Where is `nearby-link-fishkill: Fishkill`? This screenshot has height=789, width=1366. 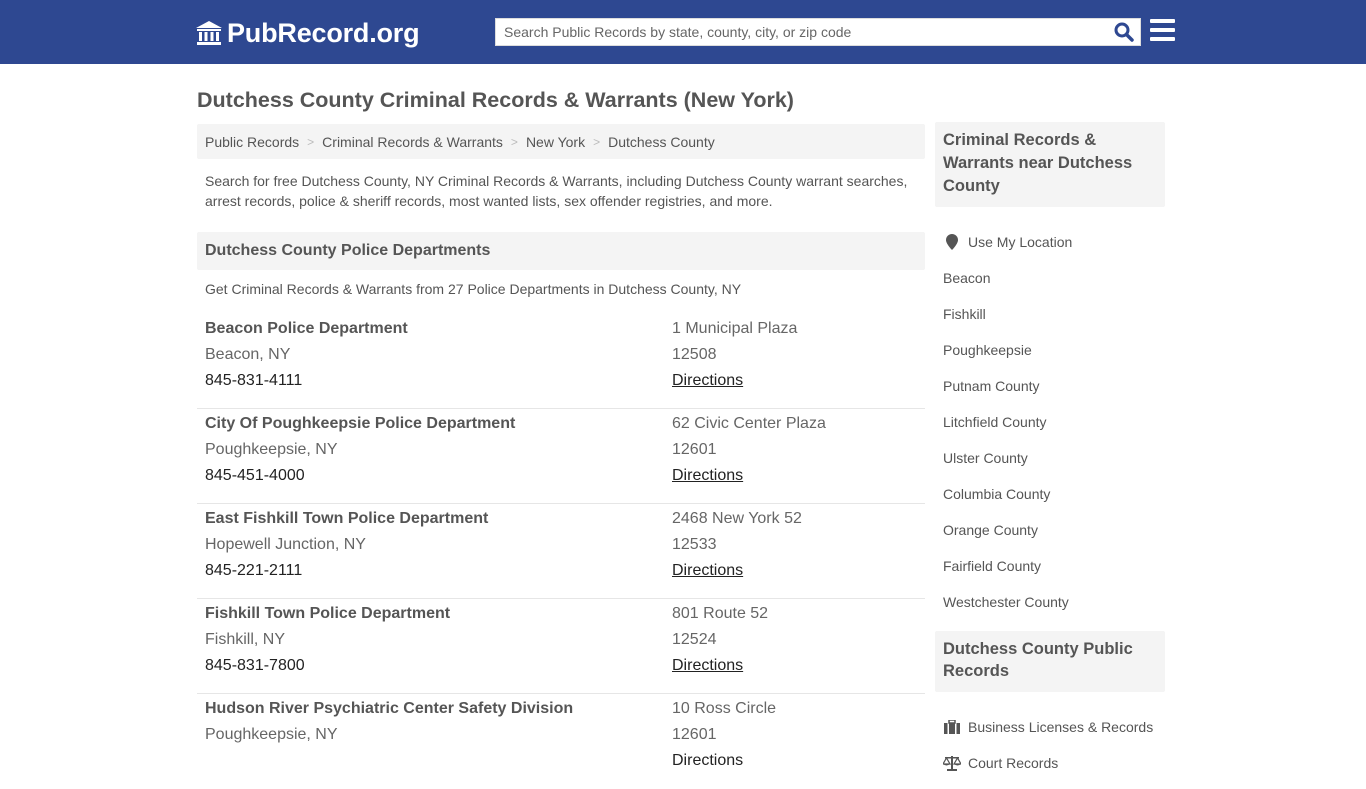
nearby-link-fishkill: Fishkill is located at coordinates (1054, 314).